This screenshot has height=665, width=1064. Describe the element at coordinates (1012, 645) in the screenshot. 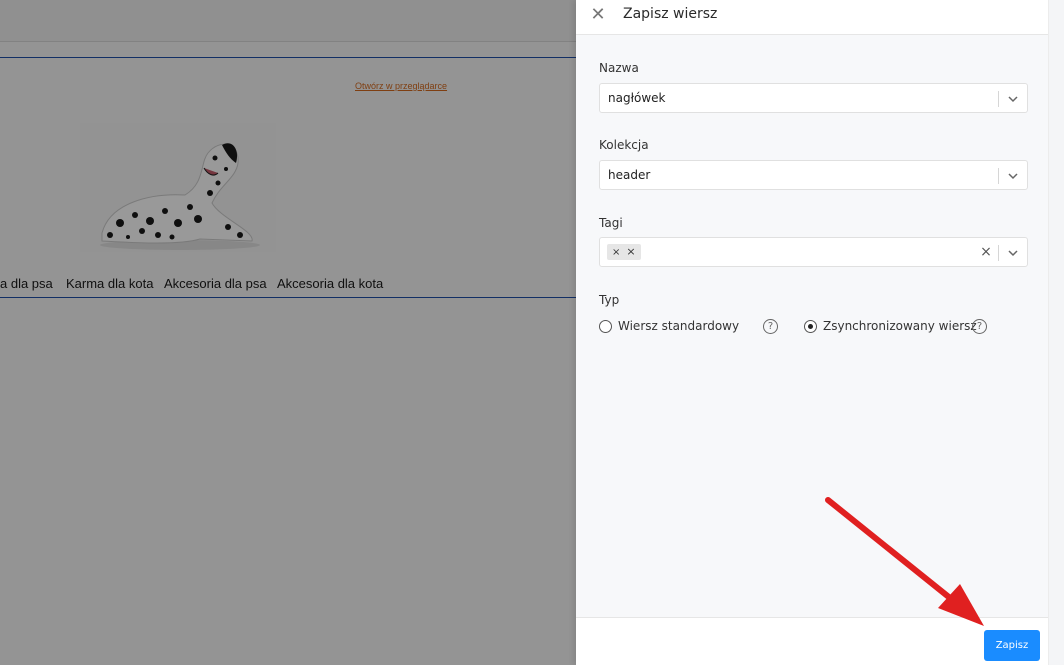

I see `save-button: Zapisz` at that location.